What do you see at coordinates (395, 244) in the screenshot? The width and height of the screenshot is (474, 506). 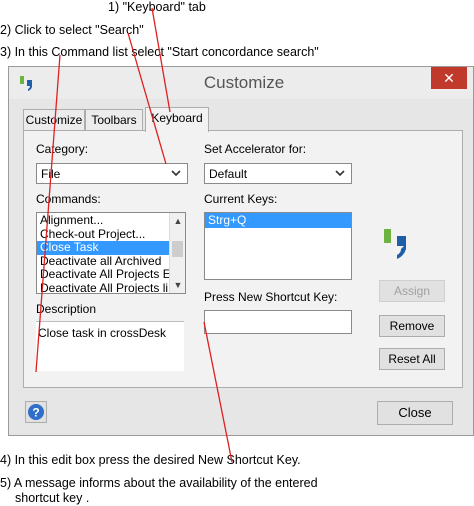 I see `quote-logo-icon` at bounding box center [395, 244].